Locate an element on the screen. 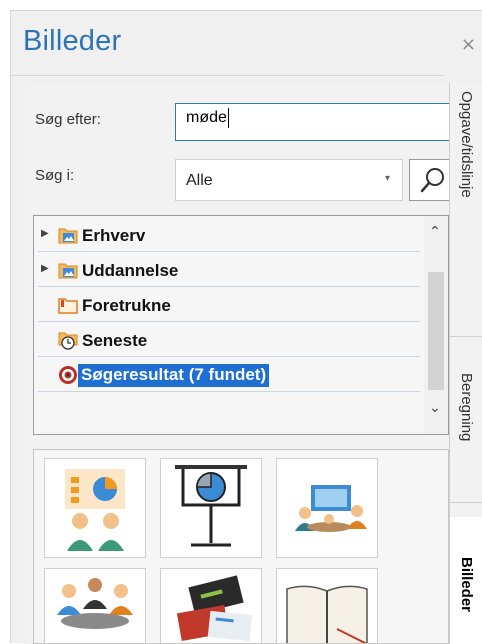 This screenshot has height=644, width=482. image-thumb-meeting-room-screen is located at coordinates (327, 508).